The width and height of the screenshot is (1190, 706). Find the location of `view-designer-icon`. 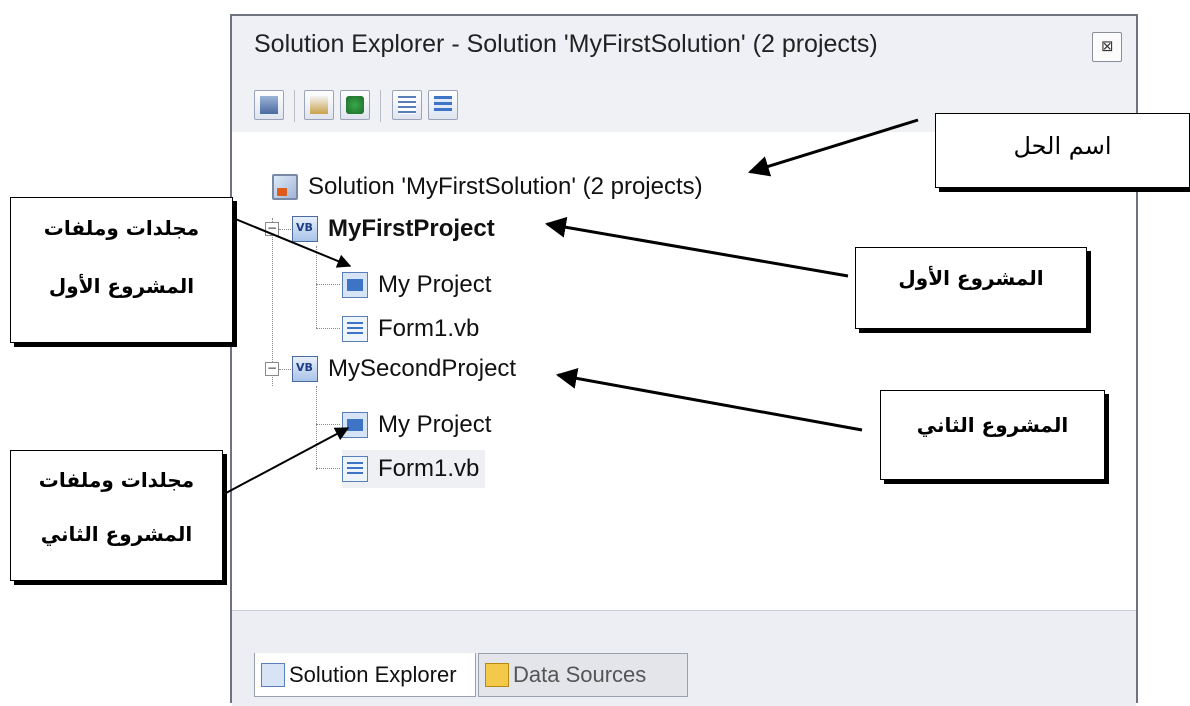

view-designer-icon is located at coordinates (443, 105).